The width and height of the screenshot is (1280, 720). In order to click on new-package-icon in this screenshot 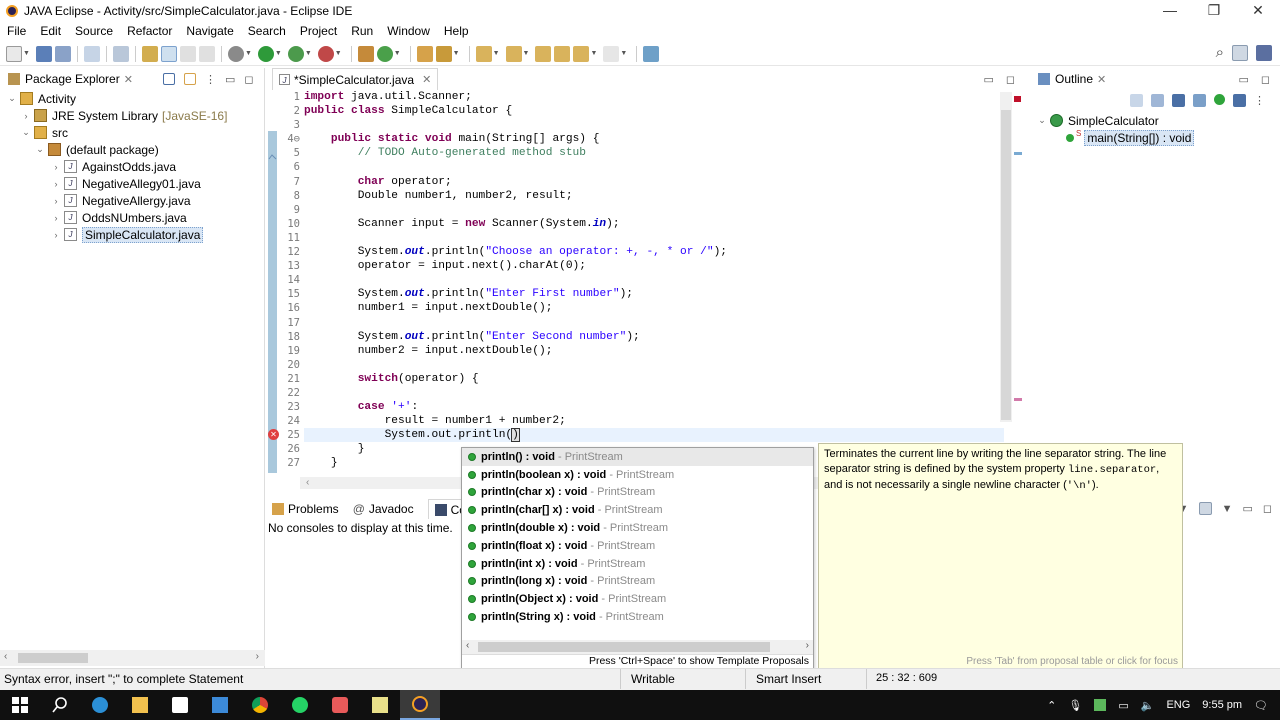, I will do `click(365, 53)`.